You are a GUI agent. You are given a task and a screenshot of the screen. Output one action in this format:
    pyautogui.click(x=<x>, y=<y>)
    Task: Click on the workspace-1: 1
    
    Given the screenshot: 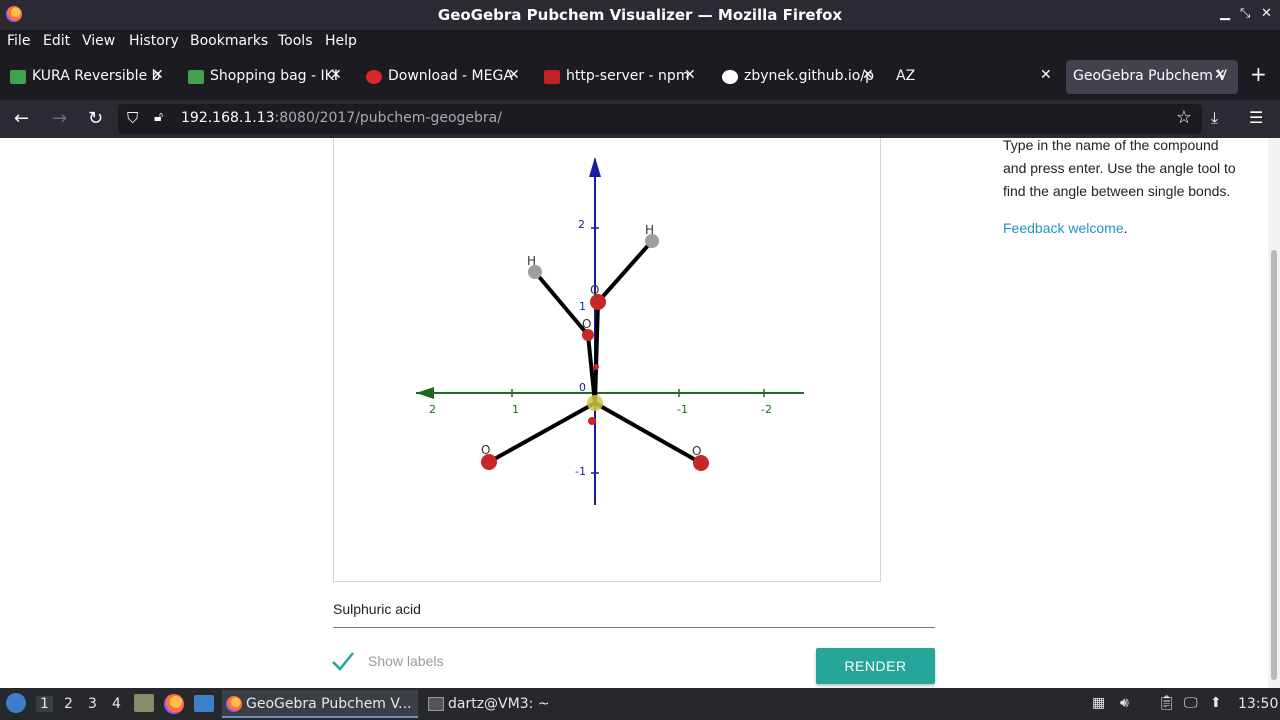 What is the action you would take?
    pyautogui.click(x=44, y=704)
    